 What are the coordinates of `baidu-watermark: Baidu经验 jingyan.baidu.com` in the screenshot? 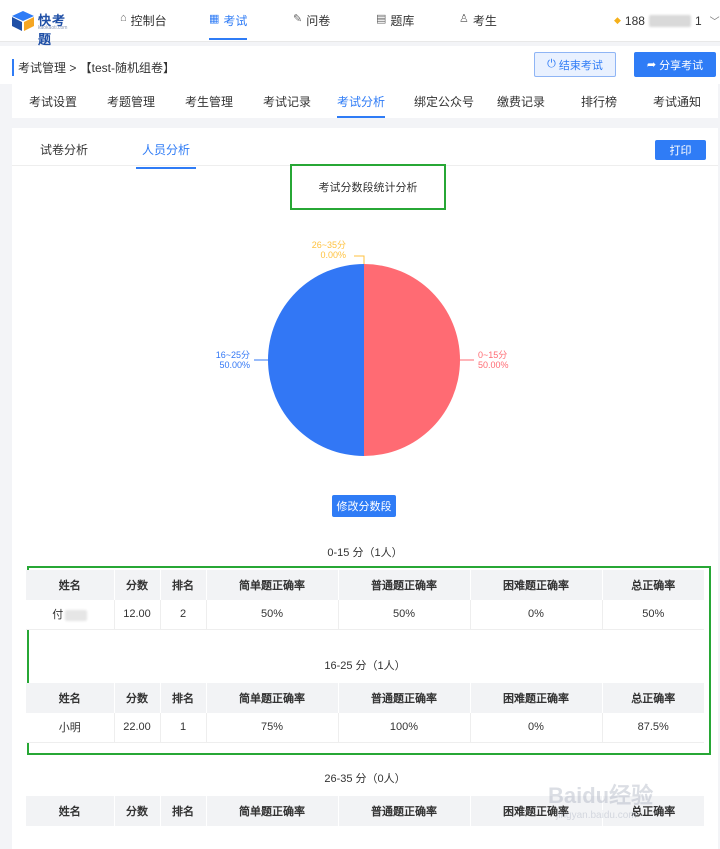 It's located at (628, 800).